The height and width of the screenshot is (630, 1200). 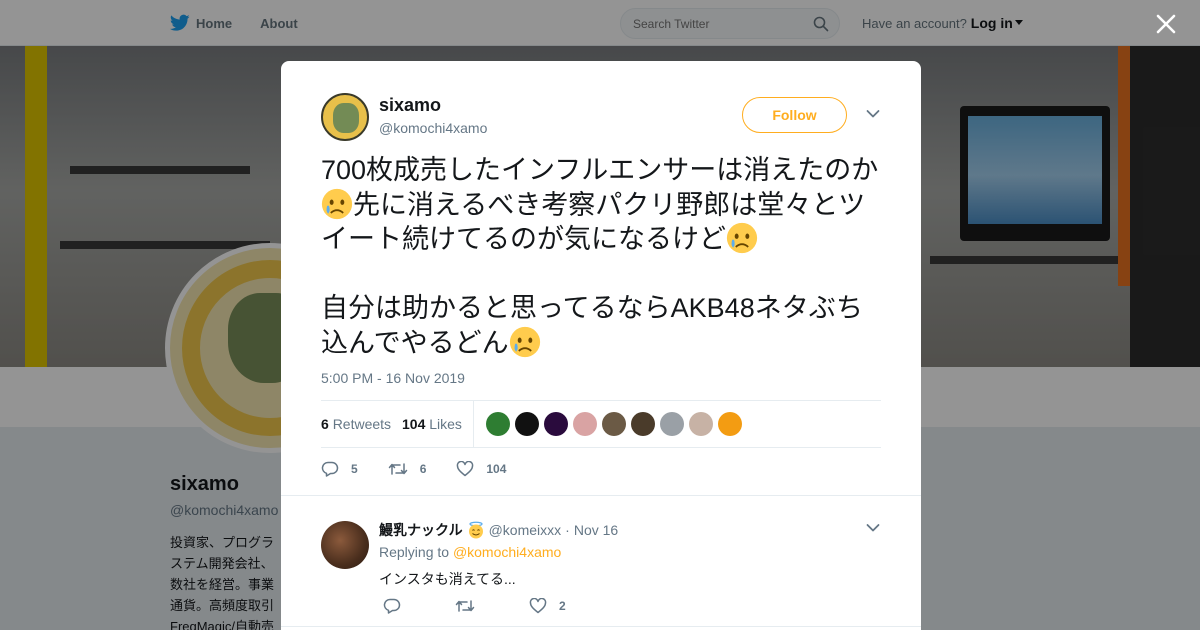 I want to click on reply-actions: 2, so click(x=495, y=606).